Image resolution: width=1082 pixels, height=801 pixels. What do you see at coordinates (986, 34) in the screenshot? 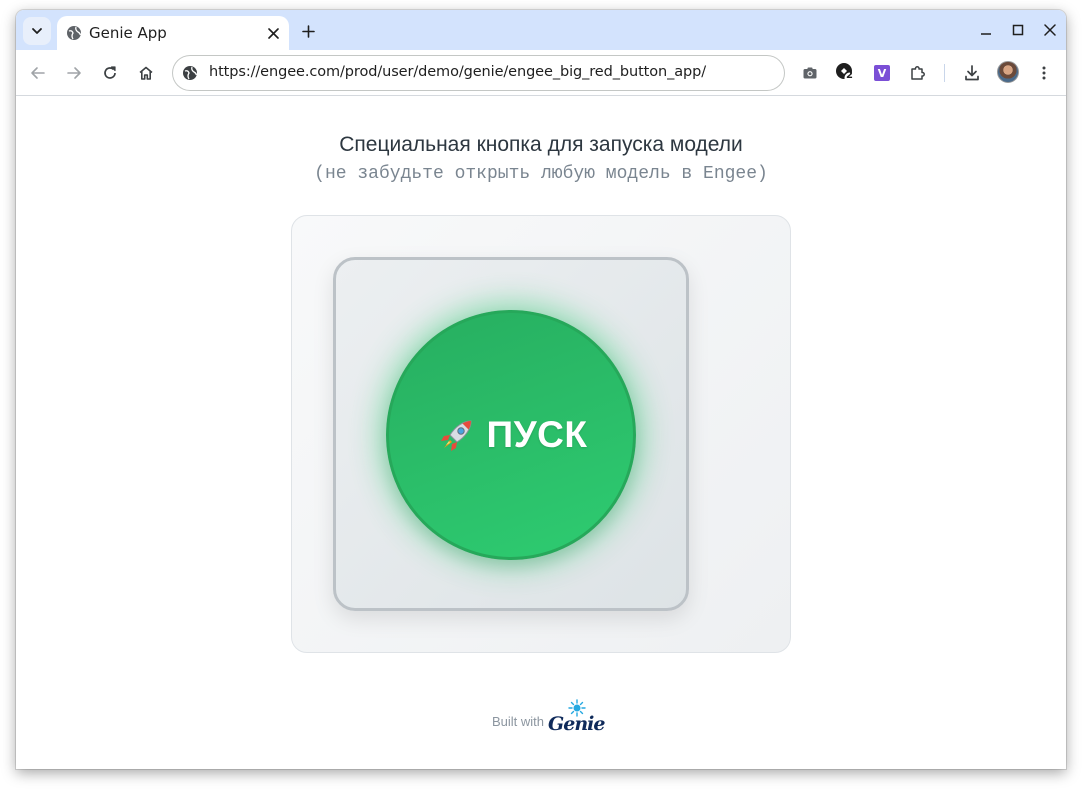
I see `minimize-icon` at bounding box center [986, 34].